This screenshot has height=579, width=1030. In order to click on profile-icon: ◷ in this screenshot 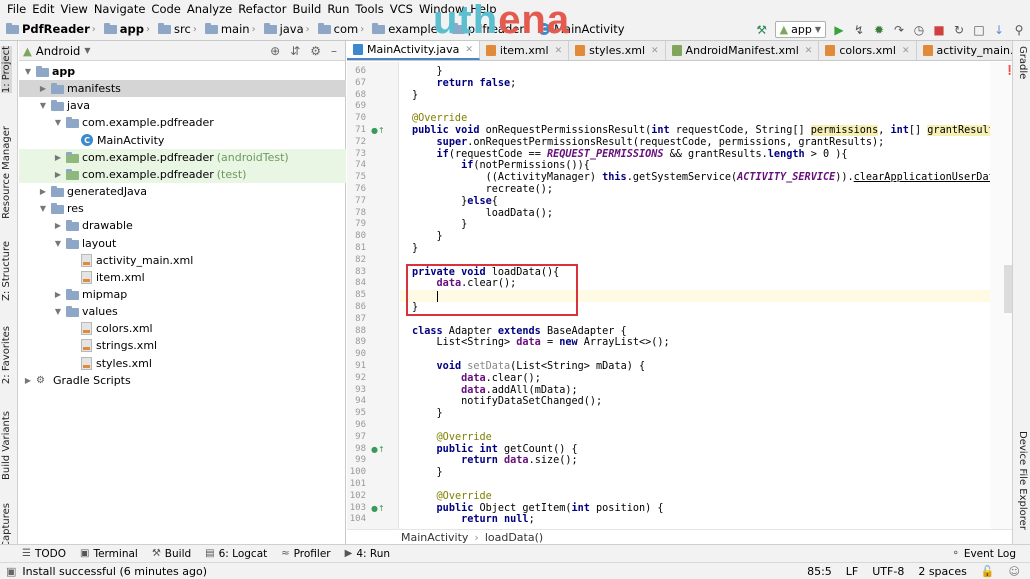, I will do `click(919, 30)`.